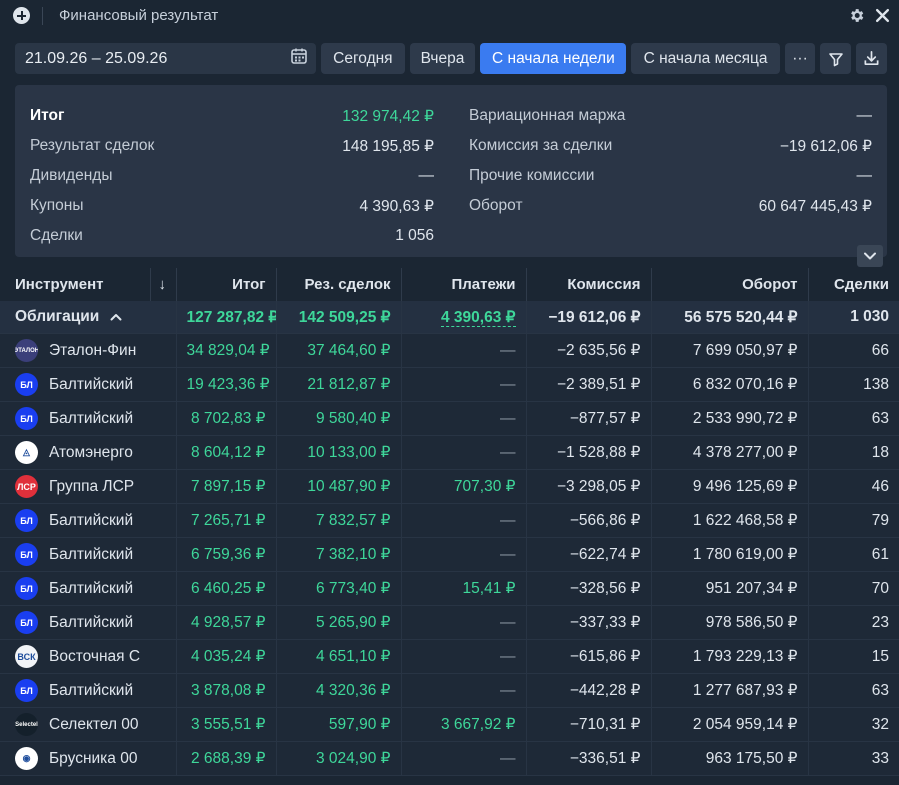 This screenshot has width=899, height=785. I want to click on row-deals: 33, so click(853, 758).